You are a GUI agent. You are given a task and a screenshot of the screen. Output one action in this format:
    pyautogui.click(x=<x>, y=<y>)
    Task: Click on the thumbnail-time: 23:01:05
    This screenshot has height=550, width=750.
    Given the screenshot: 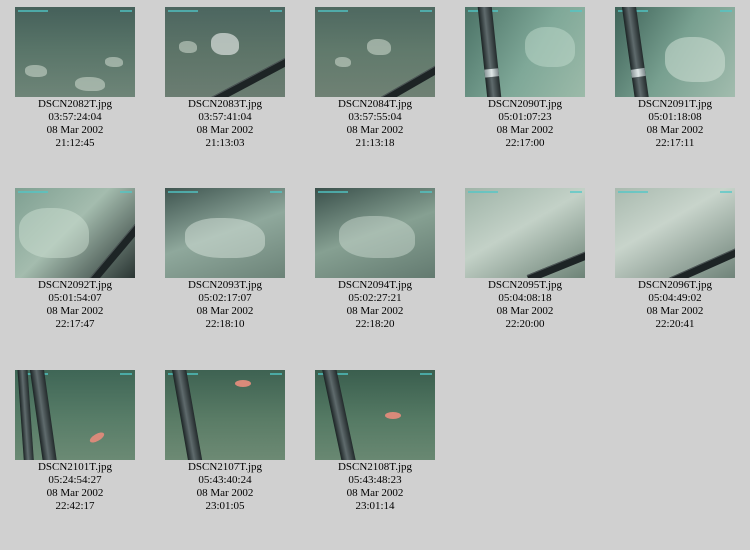 What is the action you would take?
    pyautogui.click(x=225, y=506)
    